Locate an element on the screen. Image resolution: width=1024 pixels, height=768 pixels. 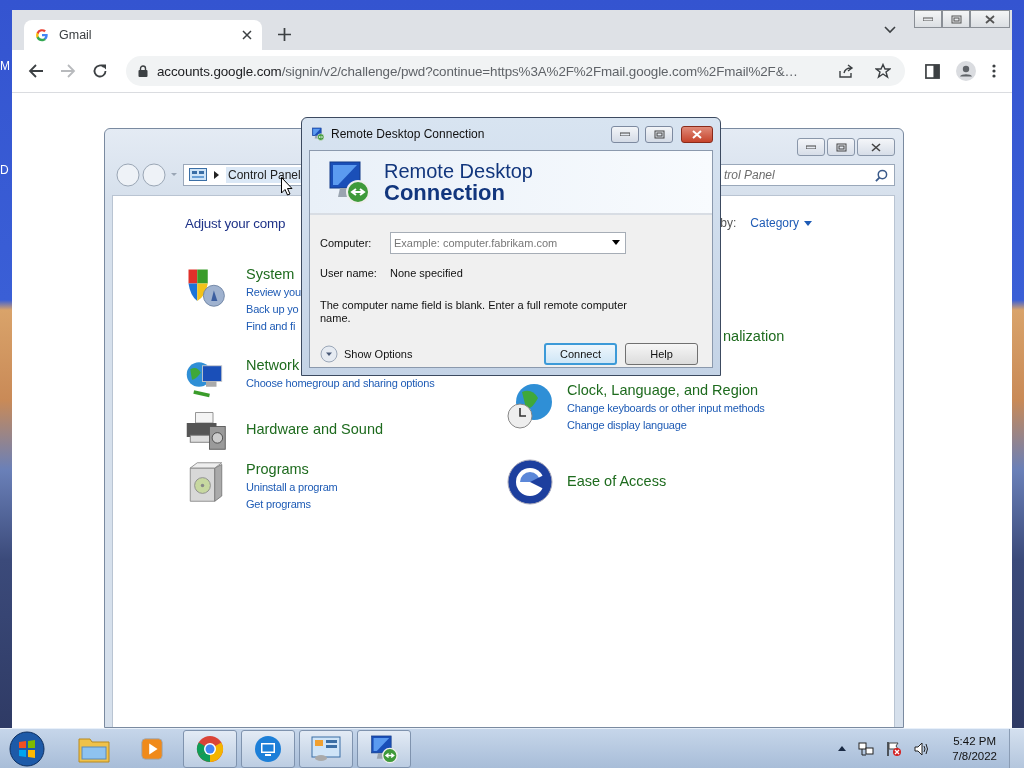
browser-icon is located at coordinates (210, 748).